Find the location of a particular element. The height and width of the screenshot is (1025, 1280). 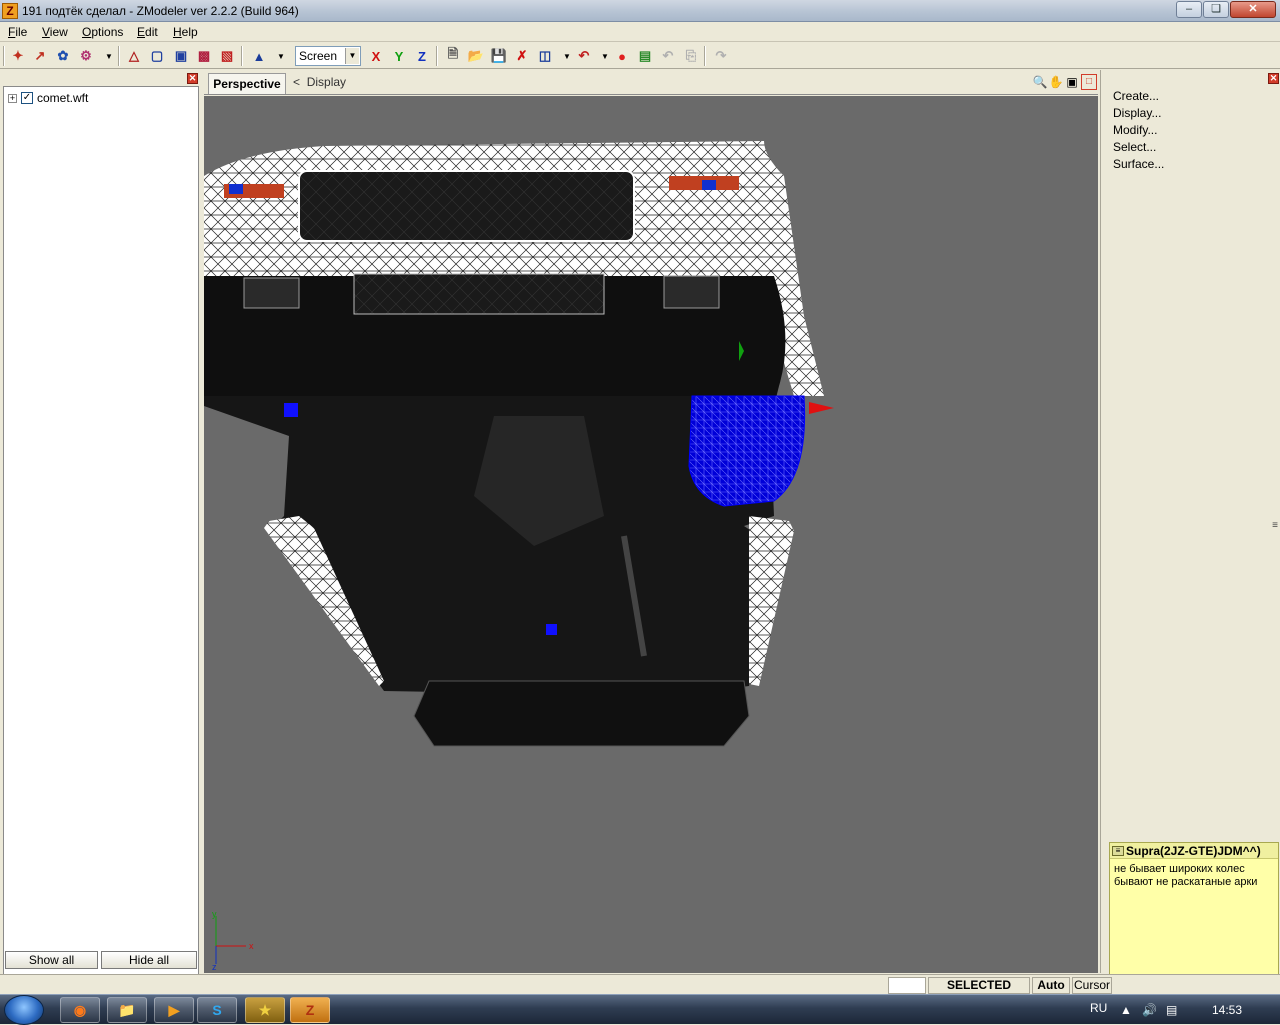

status-bar: SELECTED MODE Auto Cursor is located at coordinates (640, 990).